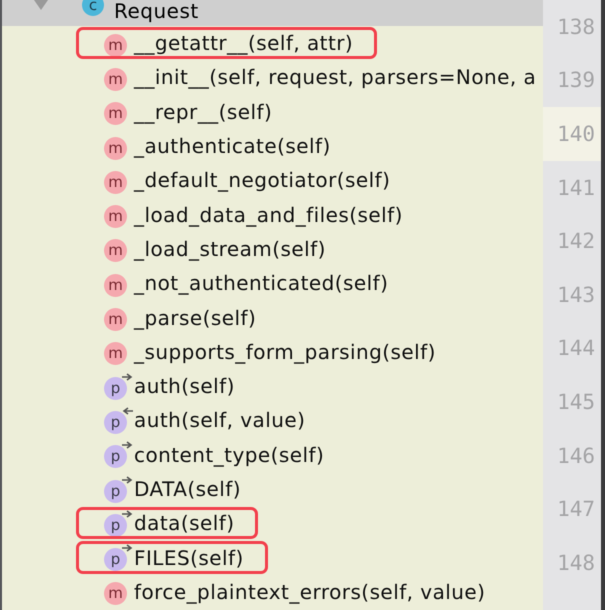  What do you see at coordinates (576, 242) in the screenshot?
I see `line-number: 142` at bounding box center [576, 242].